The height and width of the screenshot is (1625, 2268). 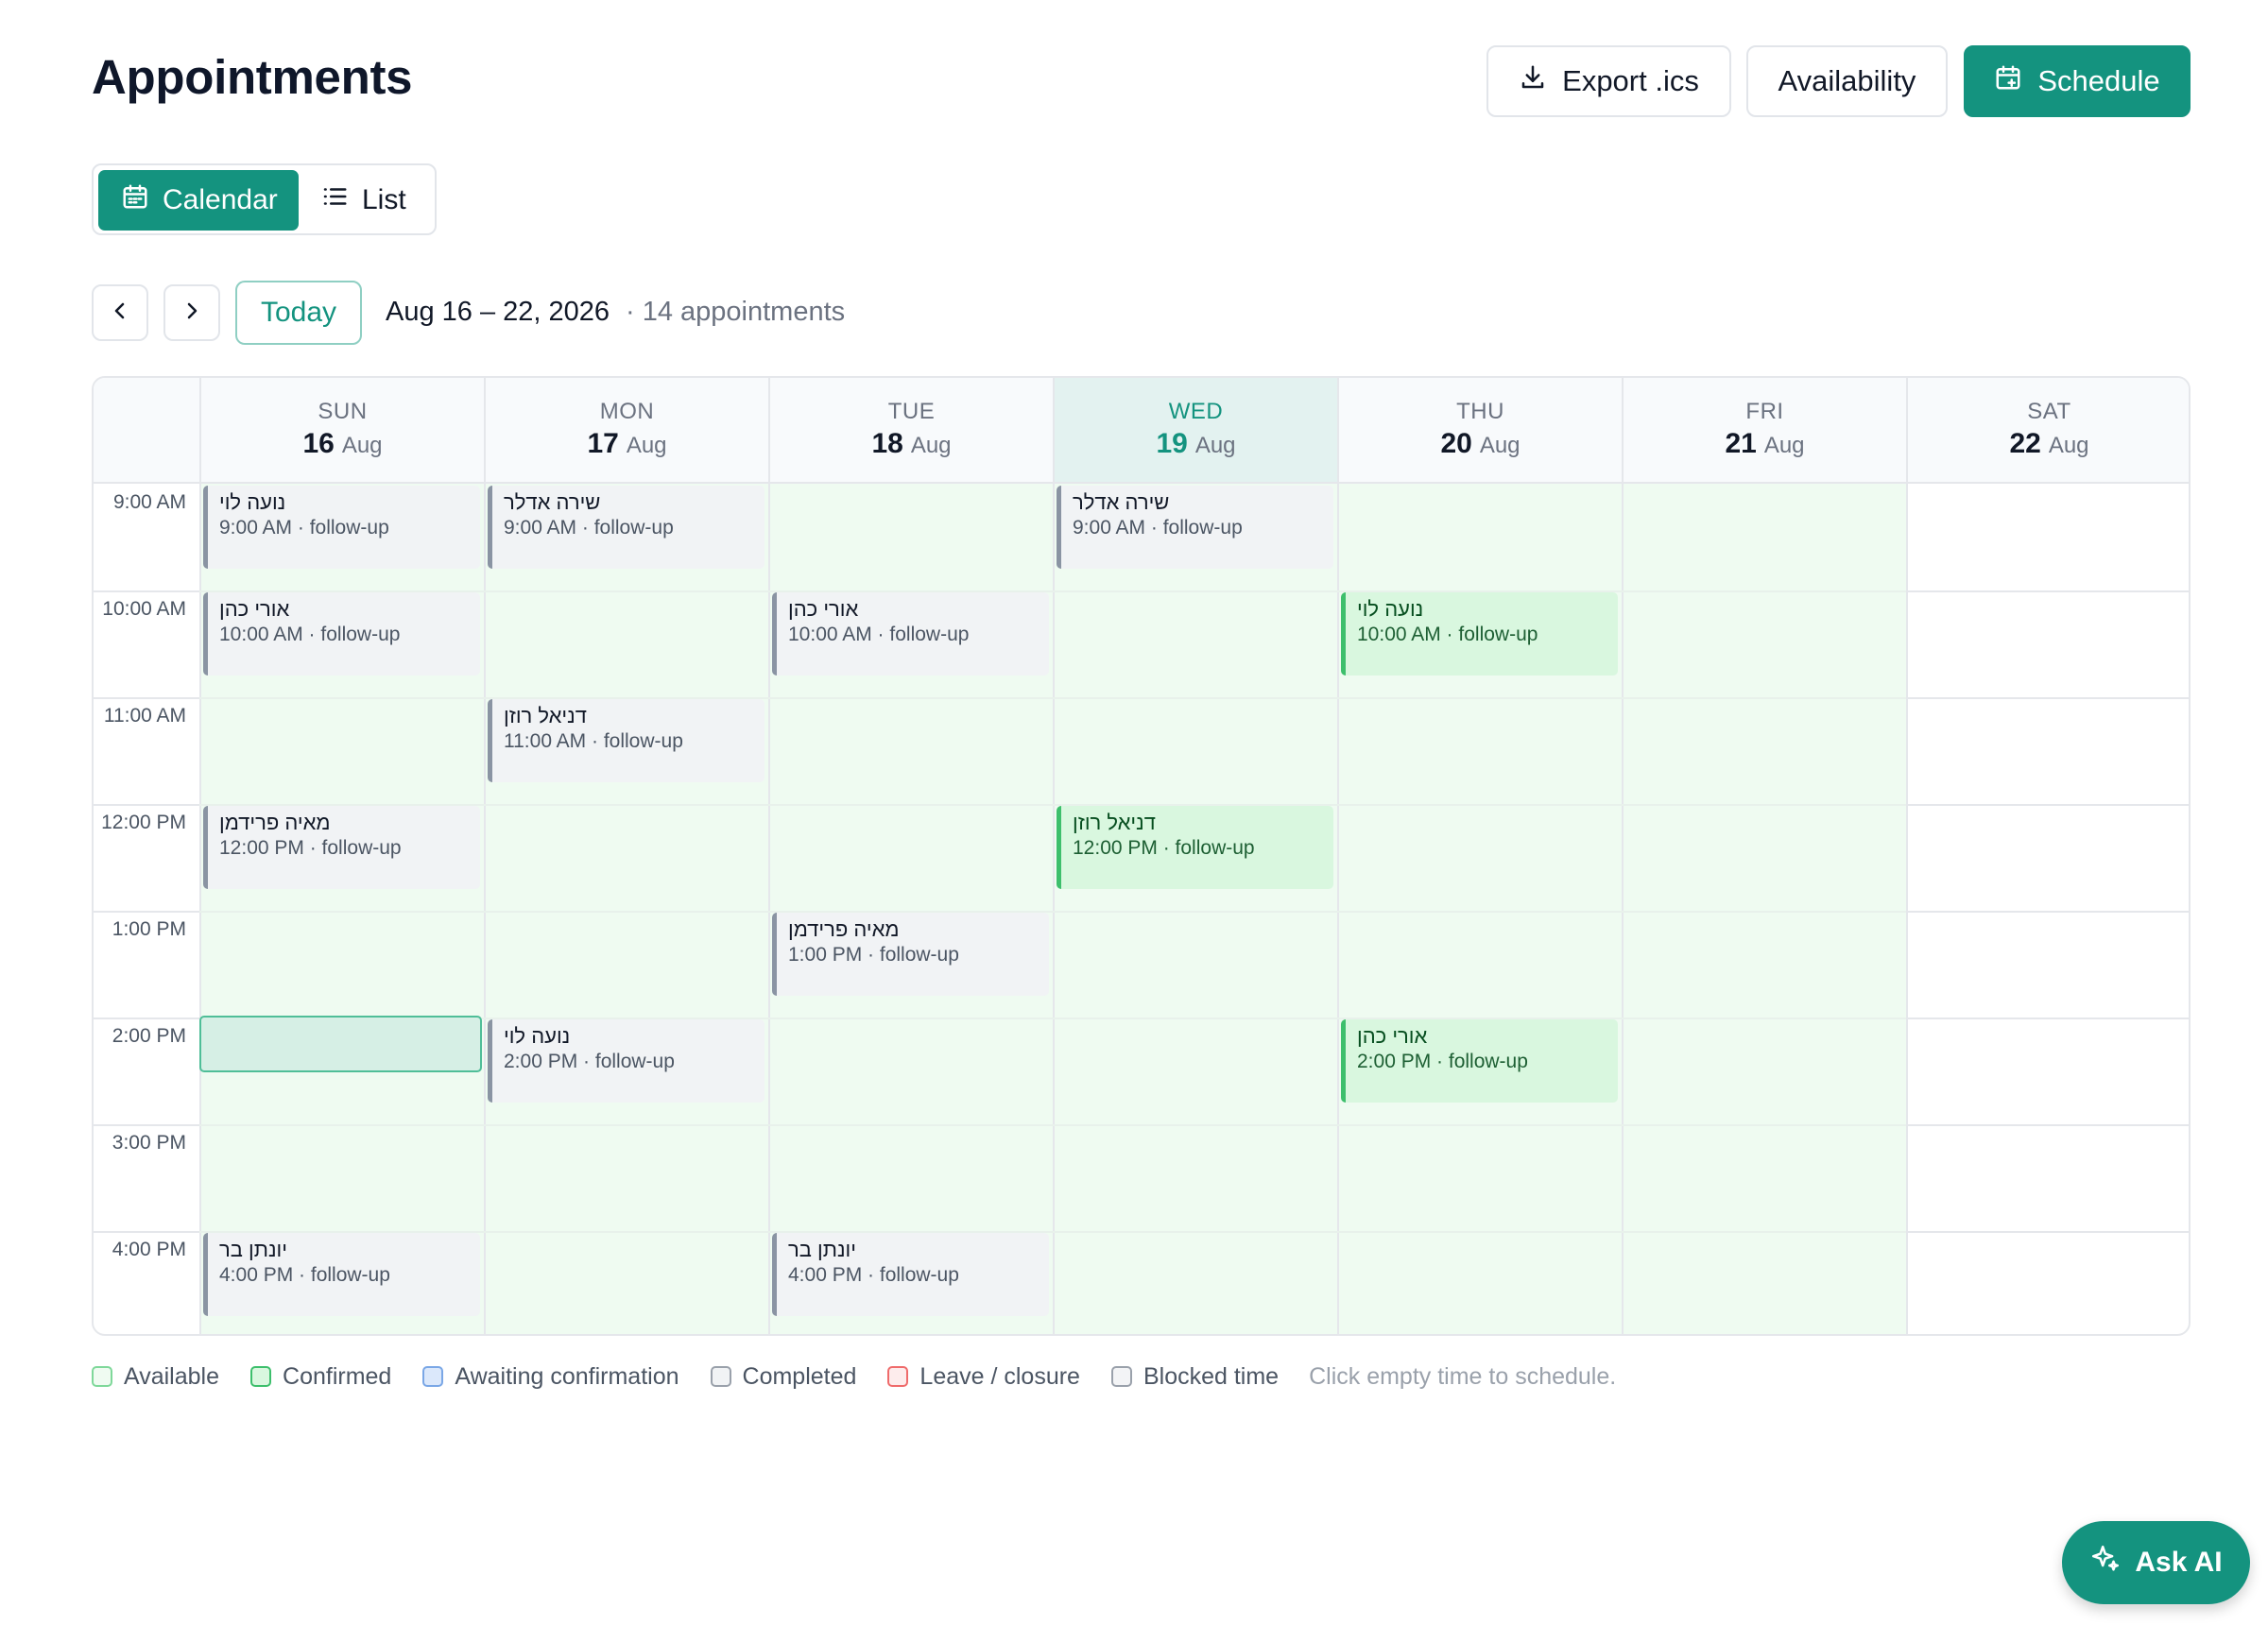 What do you see at coordinates (191, 312) in the screenshot?
I see `next-week-button` at bounding box center [191, 312].